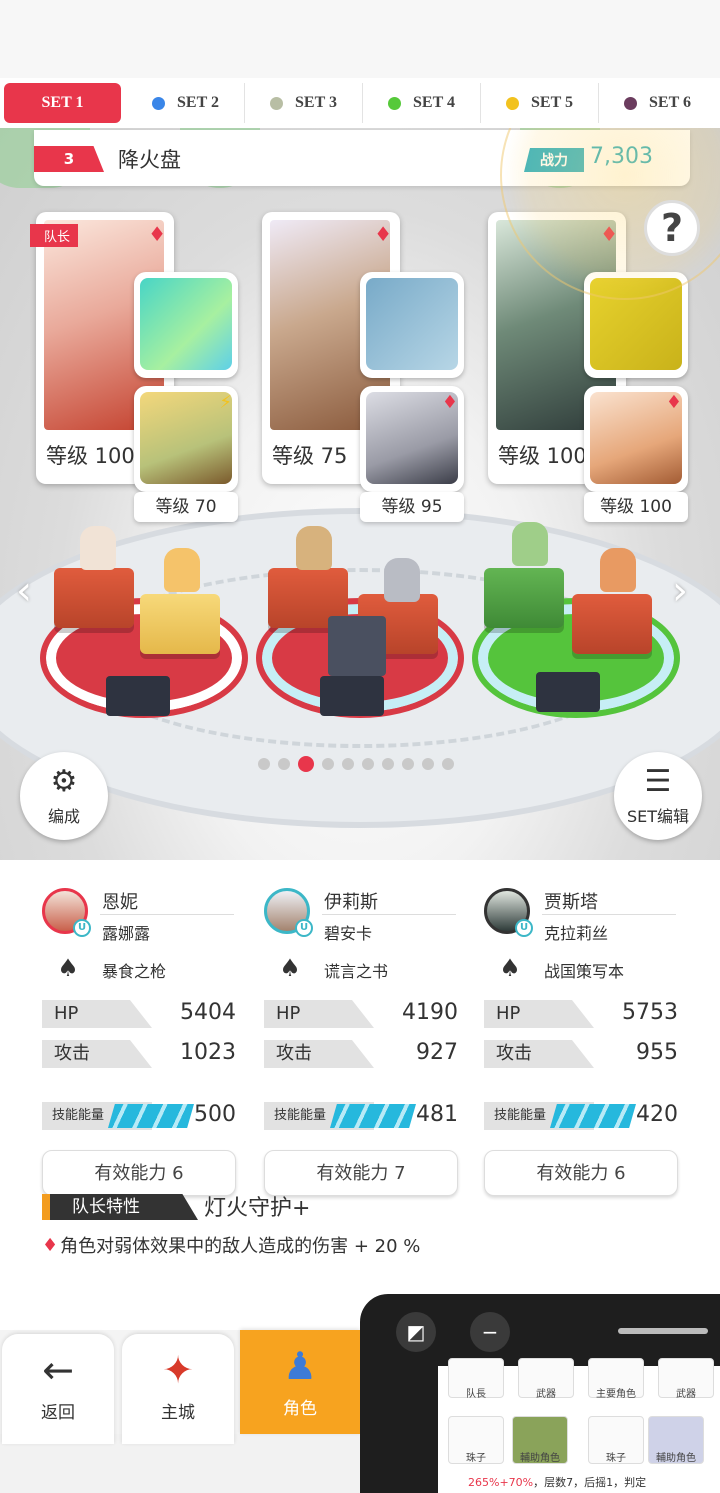 This screenshot has width=720, height=1493. I want to click on tab-set-2: SET 2, so click(186, 103).